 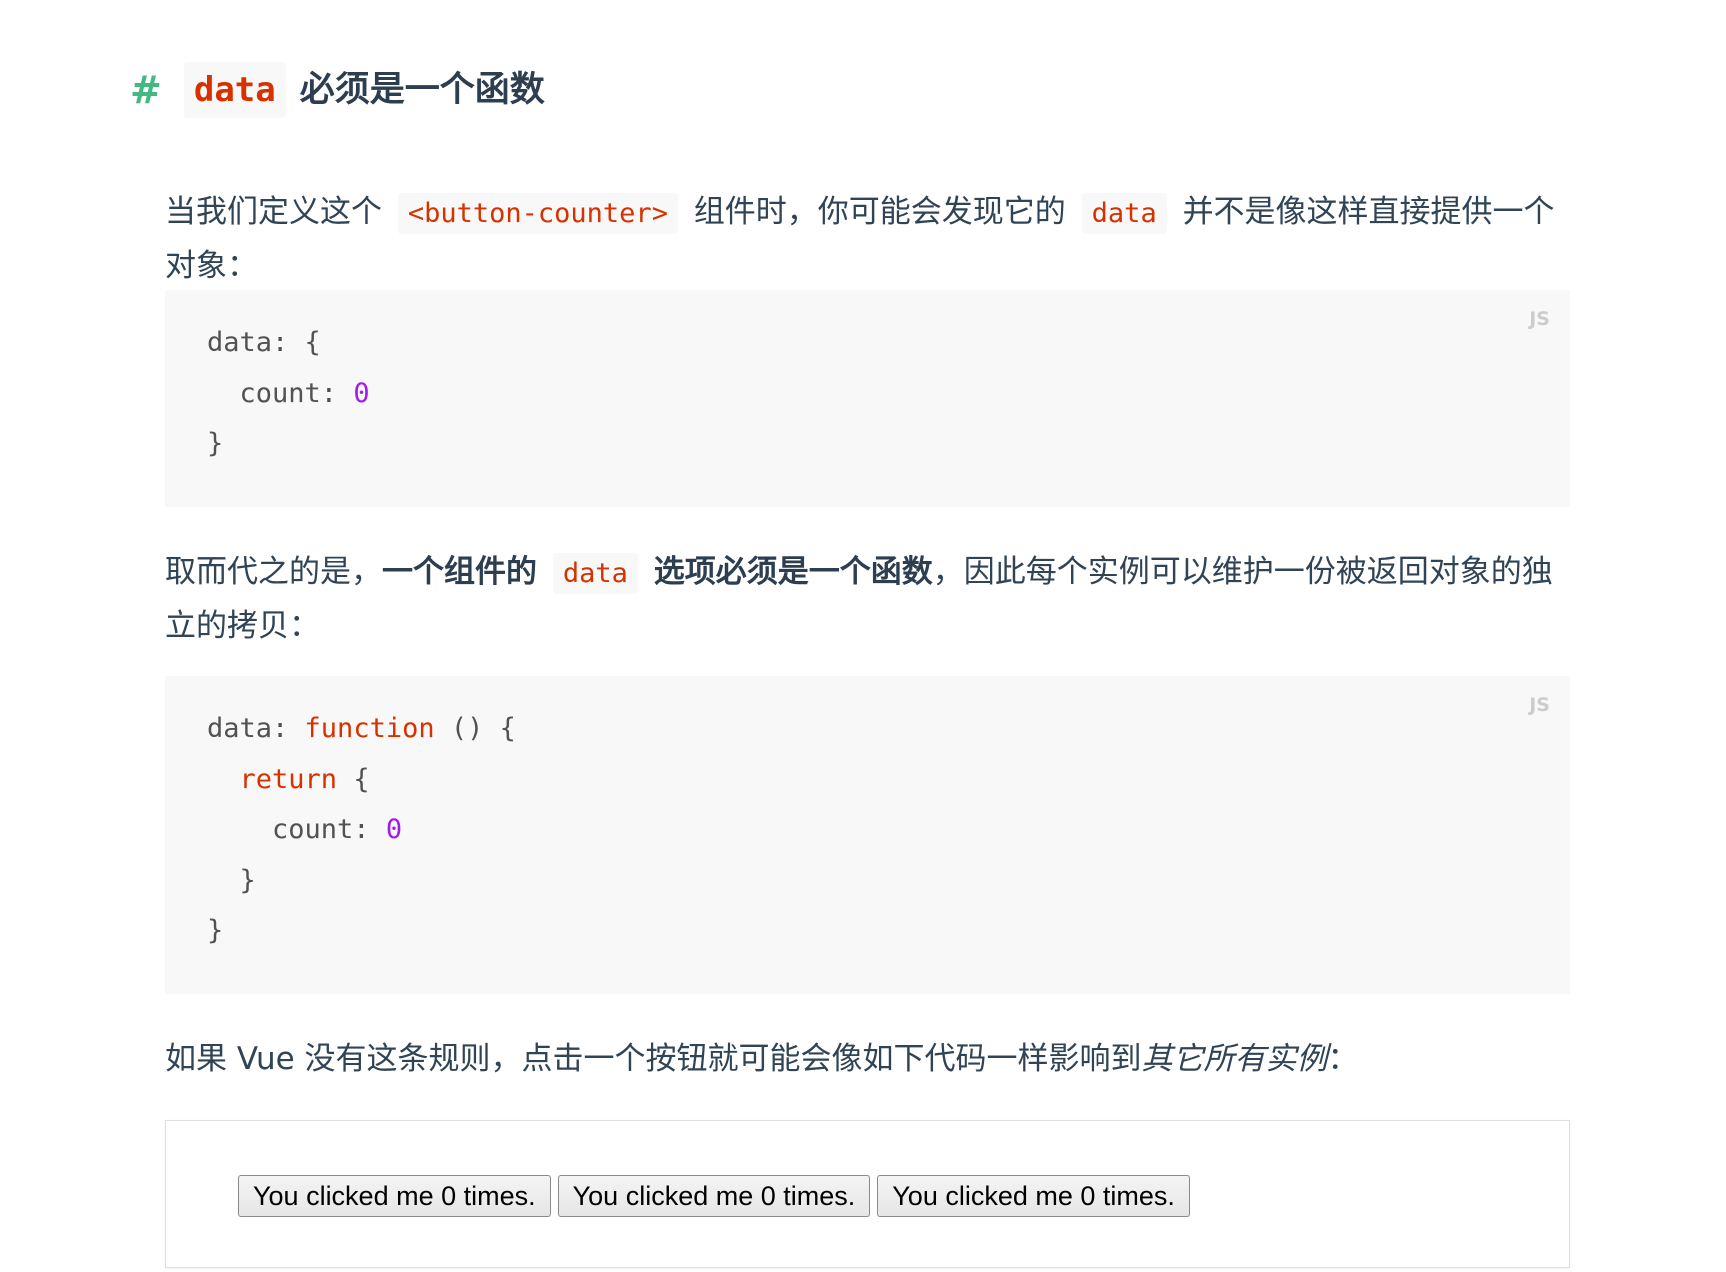 What do you see at coordinates (867, 398) in the screenshot?
I see `code-block-object: JS data: { count: 0 }` at bounding box center [867, 398].